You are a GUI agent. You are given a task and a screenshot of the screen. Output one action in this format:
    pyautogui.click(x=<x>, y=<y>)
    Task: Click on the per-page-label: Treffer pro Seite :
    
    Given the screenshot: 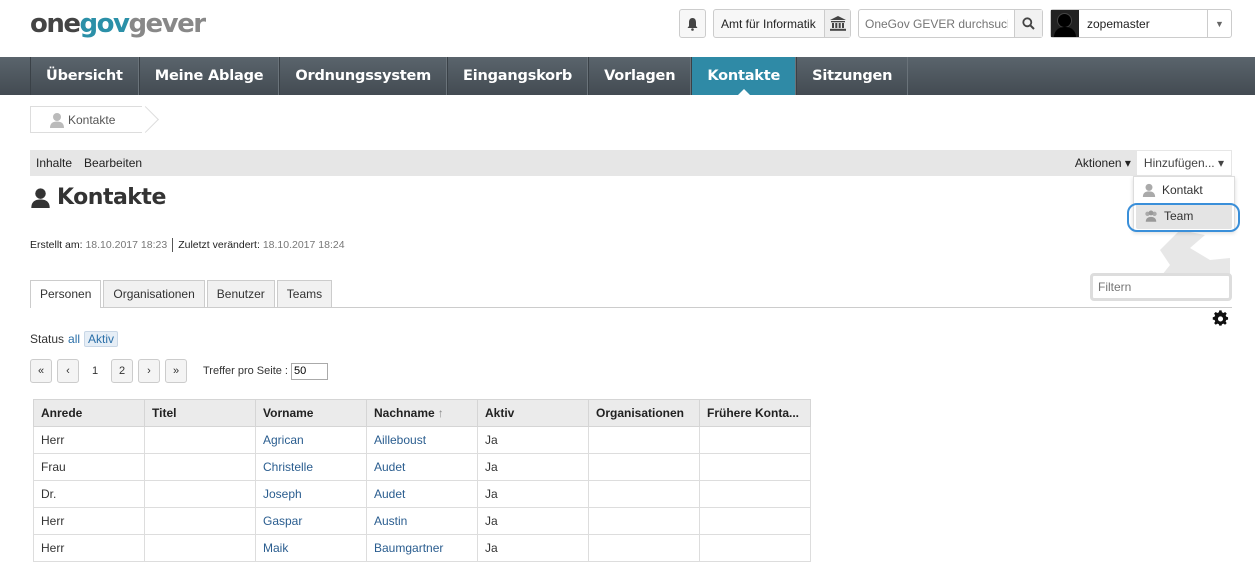 What is the action you would take?
    pyautogui.click(x=245, y=371)
    